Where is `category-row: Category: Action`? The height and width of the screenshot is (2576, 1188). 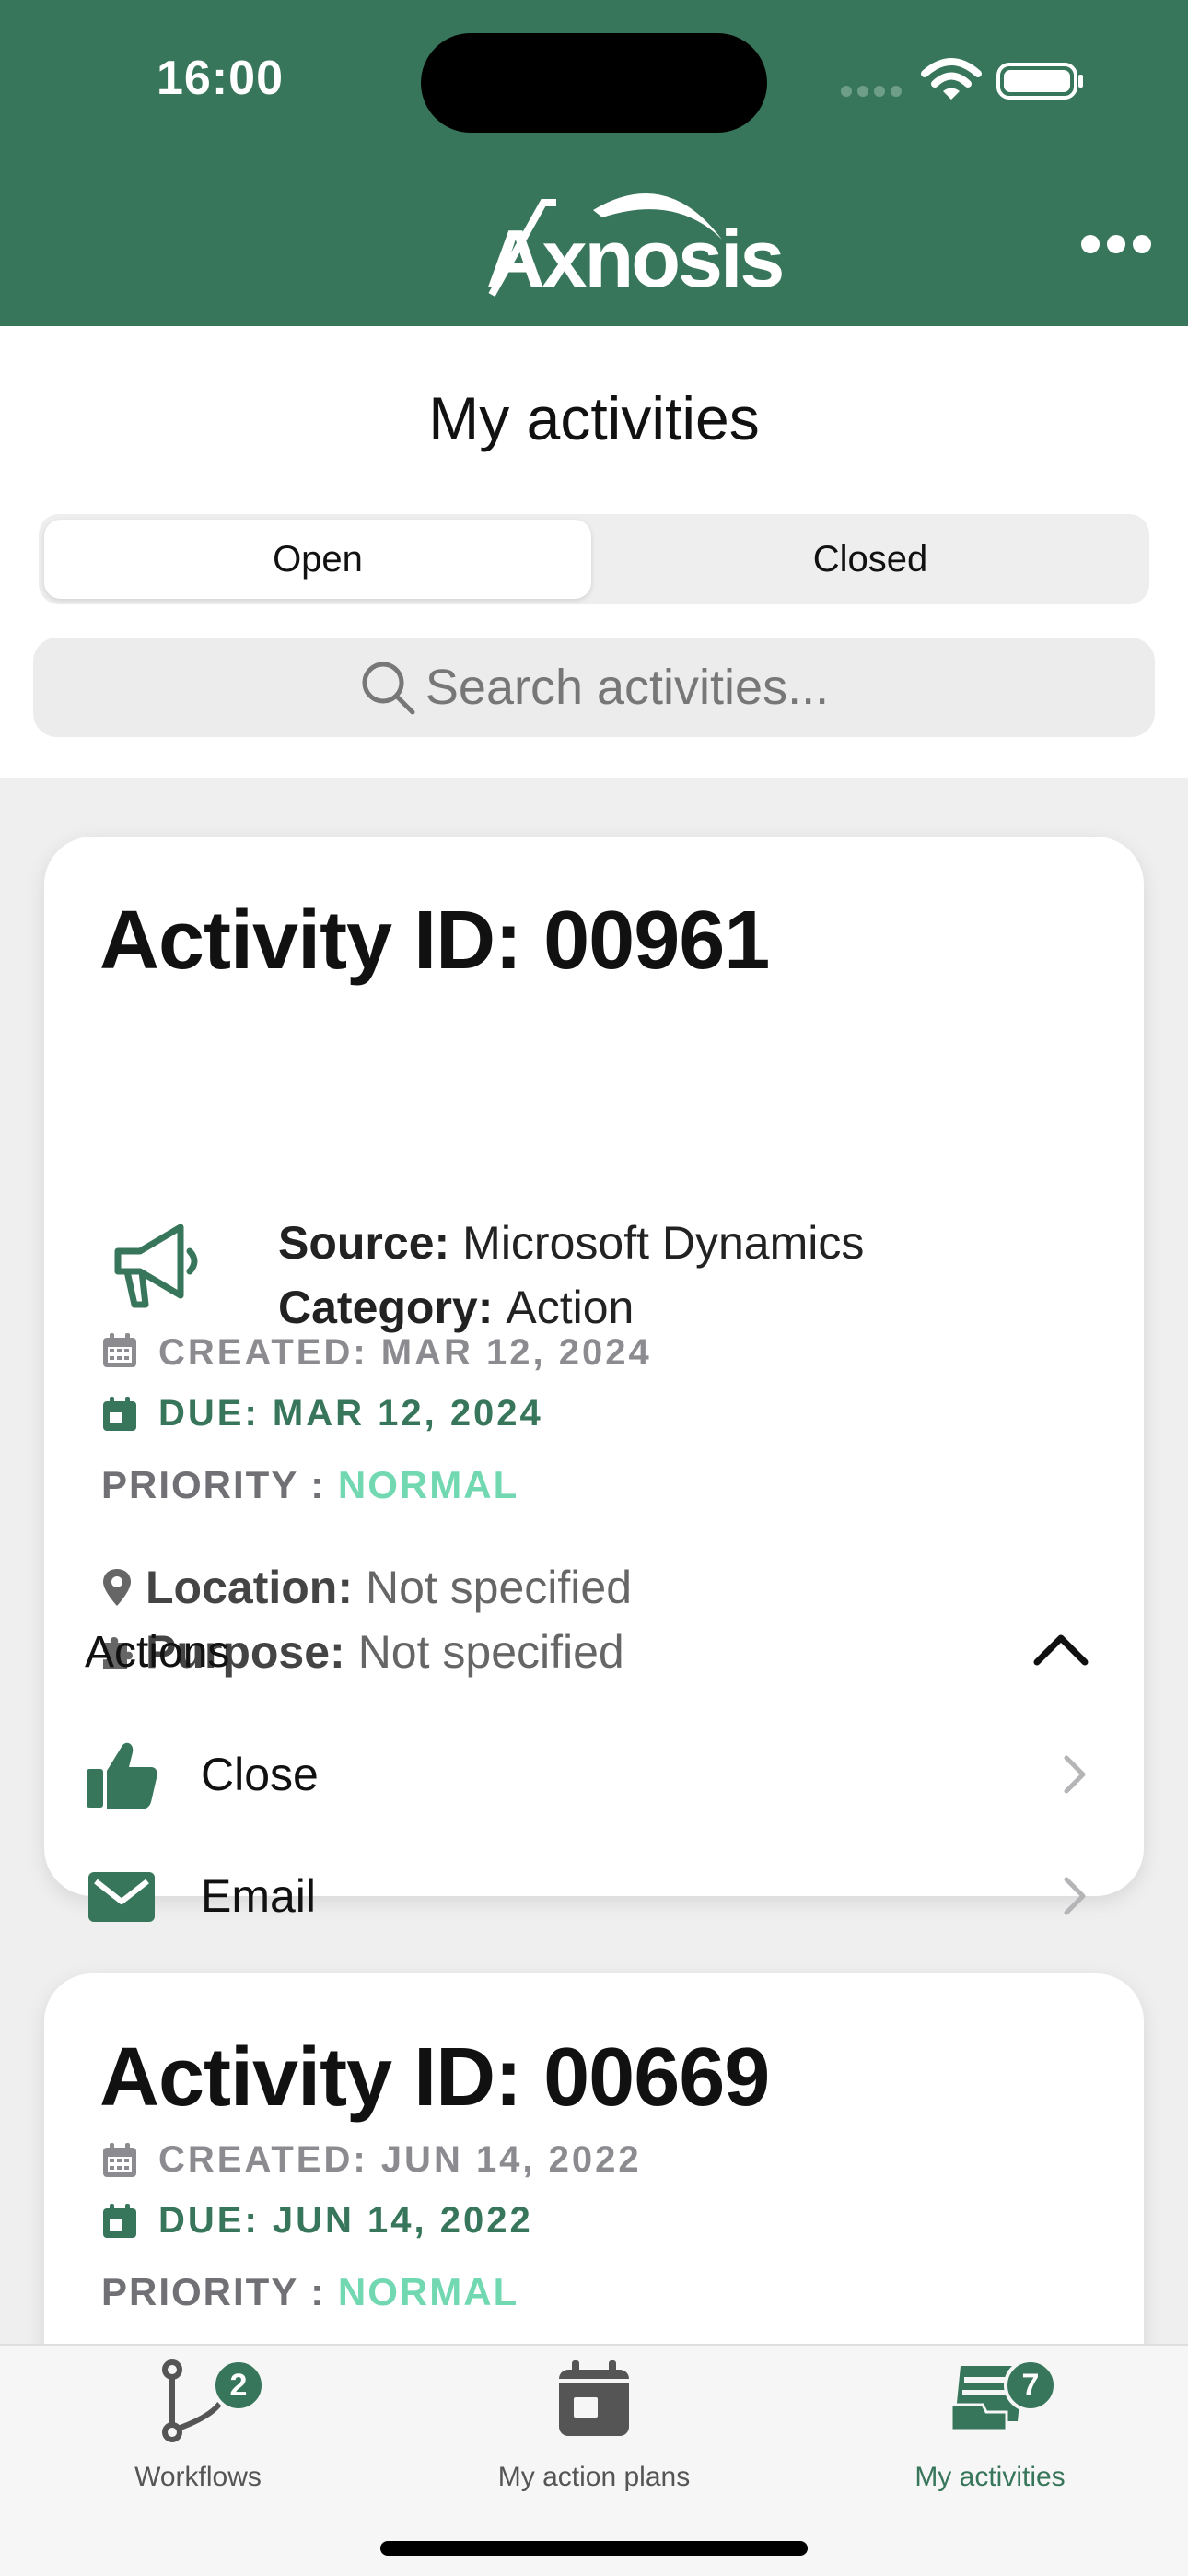 category-row: Category: Action is located at coordinates (456, 1307).